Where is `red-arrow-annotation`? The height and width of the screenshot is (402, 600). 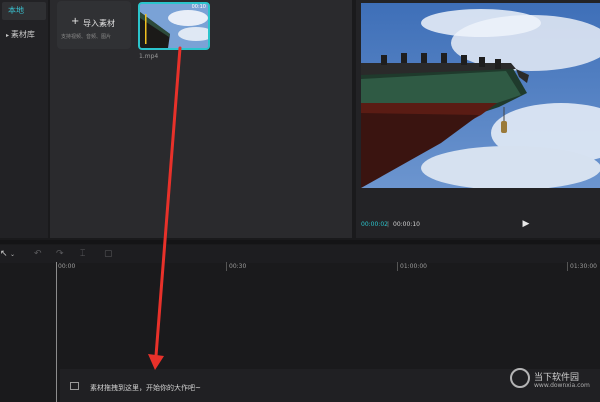 red-arrow-annotation is located at coordinates (165, 208).